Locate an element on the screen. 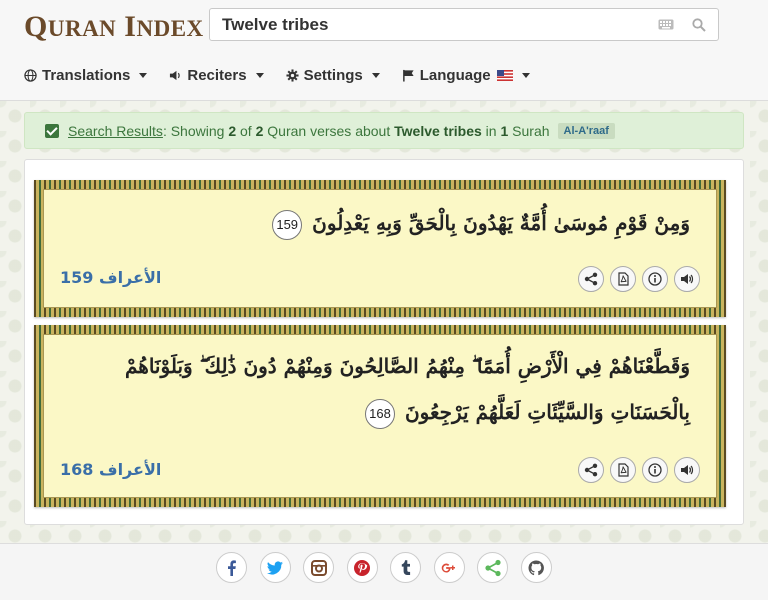 The image size is (768, 600). google-plus-icon is located at coordinates (448, 567).